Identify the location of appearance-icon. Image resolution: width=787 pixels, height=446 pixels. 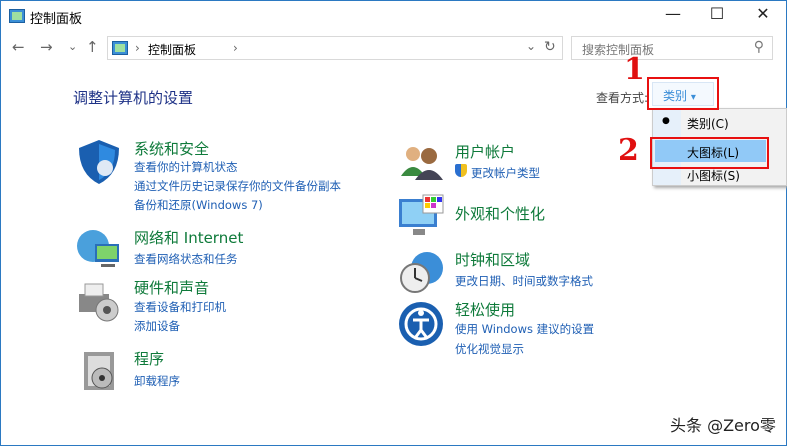
(421, 218).